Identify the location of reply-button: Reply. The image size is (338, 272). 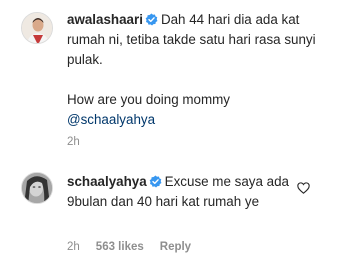
(175, 247).